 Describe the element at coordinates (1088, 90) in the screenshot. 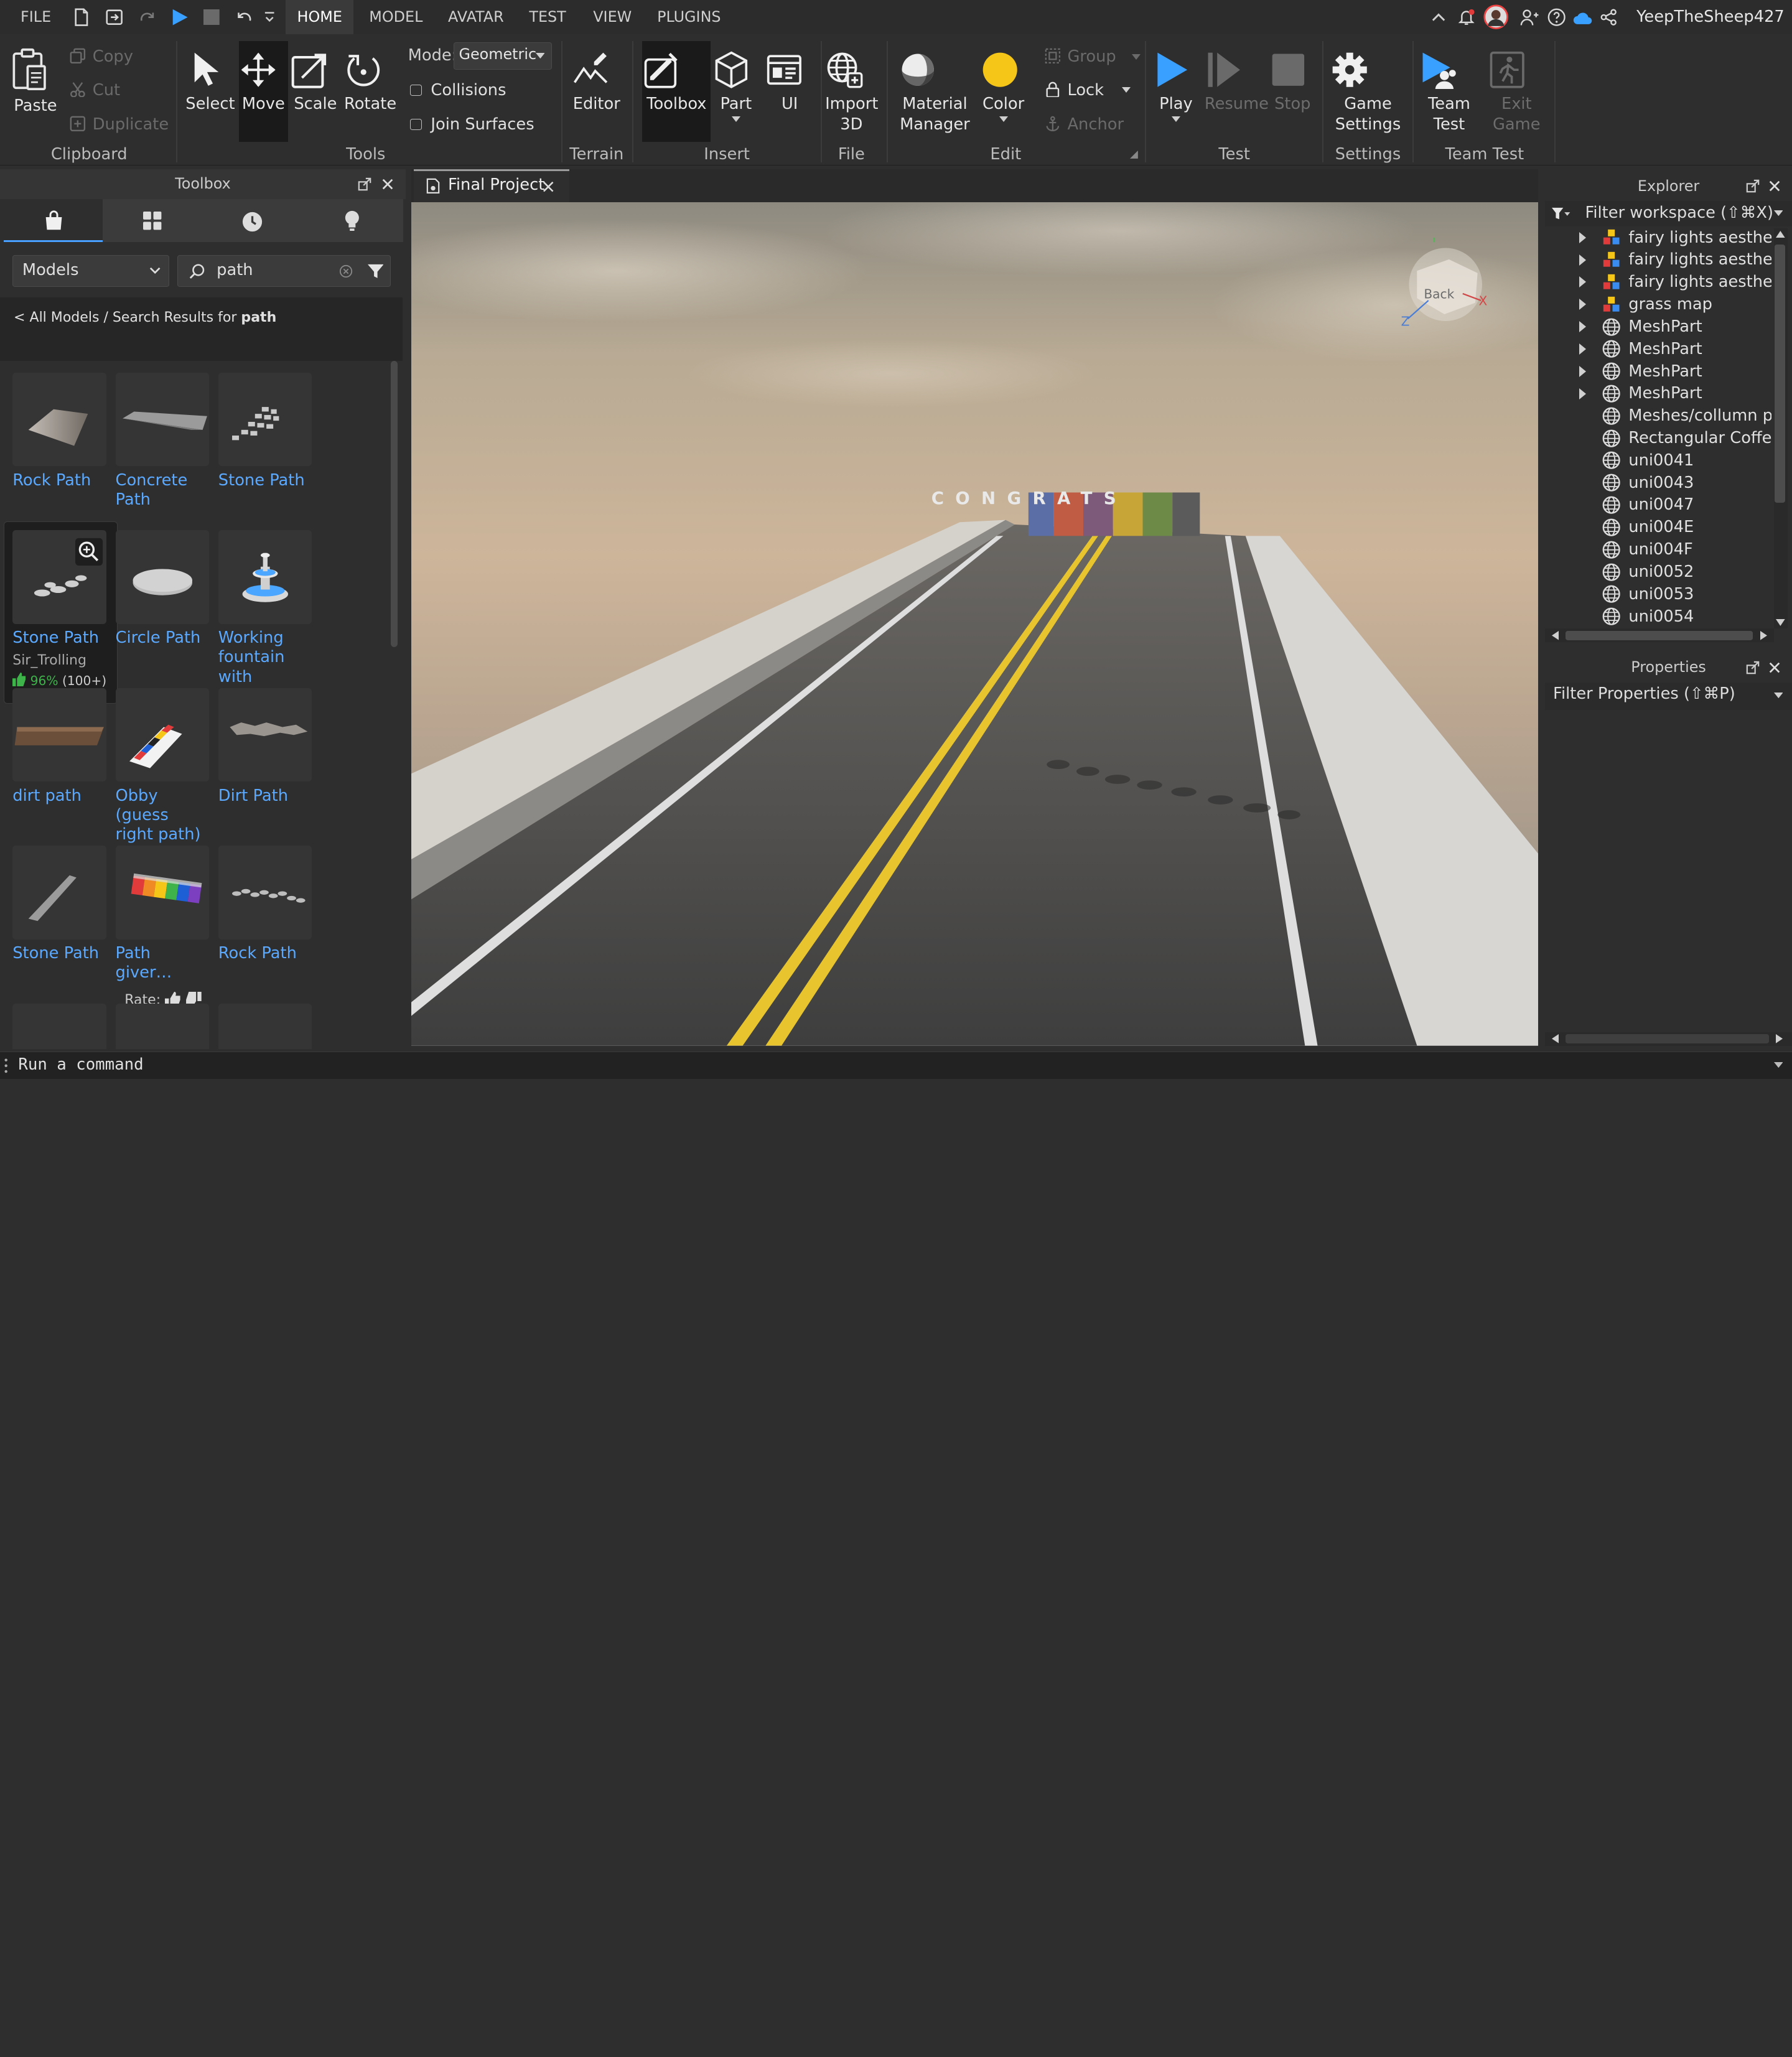

I see `lock-button: Lock` at that location.